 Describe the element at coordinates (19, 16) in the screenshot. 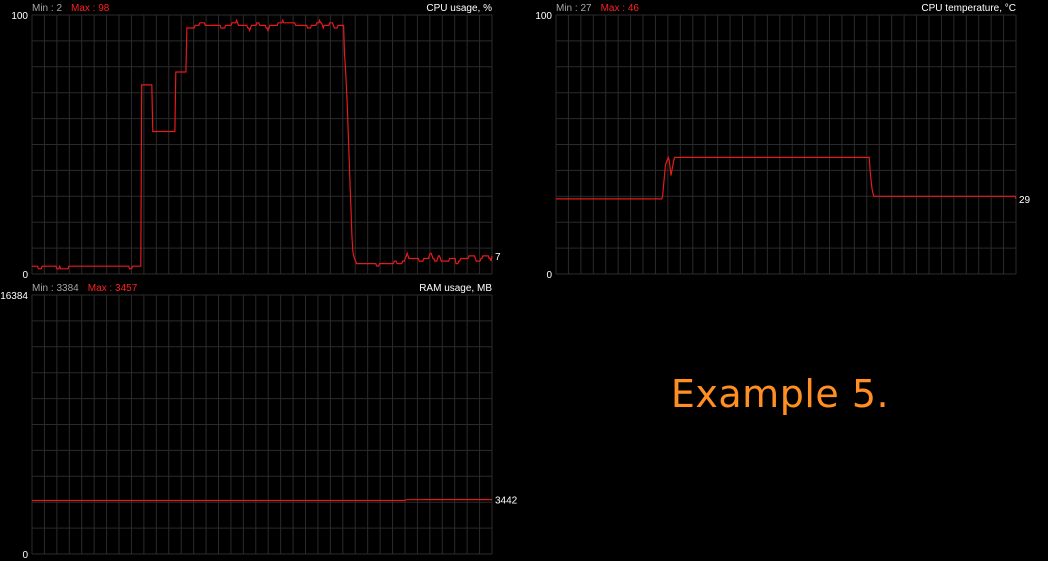

I see `cpu-usage-ytick-top: 100` at that location.